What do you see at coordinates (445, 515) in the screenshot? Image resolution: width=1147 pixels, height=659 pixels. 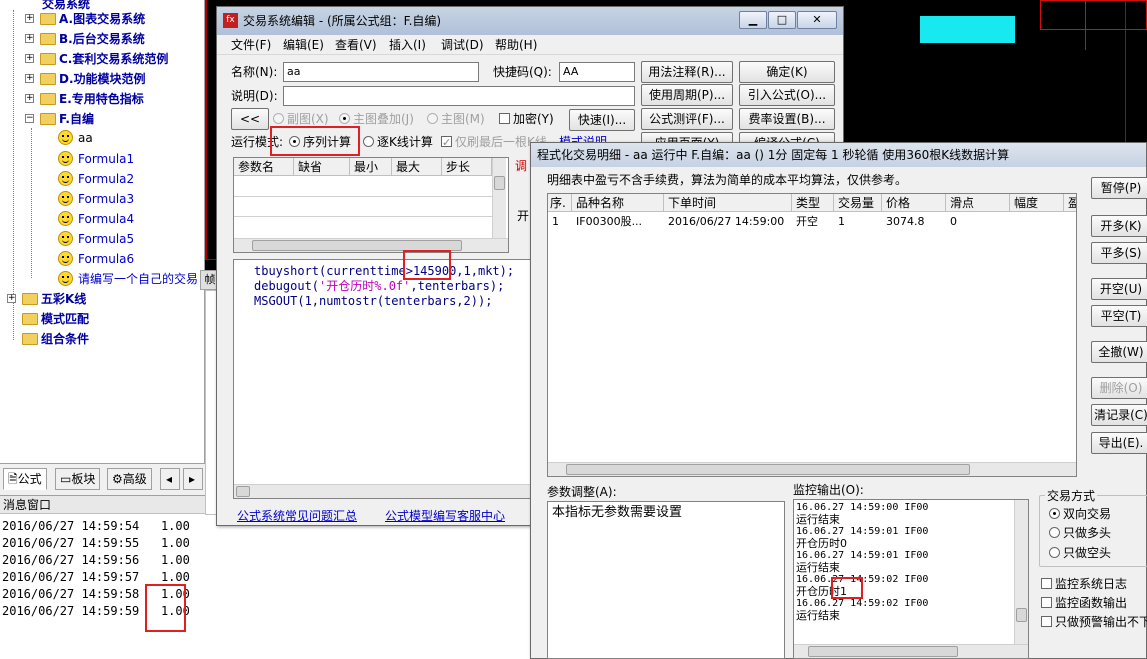 I see `support-link: 公式模型编写客服中心` at bounding box center [445, 515].